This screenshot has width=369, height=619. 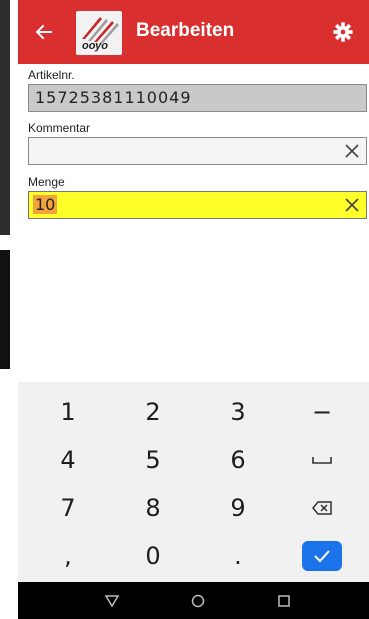 I want to click on circle-home-icon, so click(x=198, y=601).